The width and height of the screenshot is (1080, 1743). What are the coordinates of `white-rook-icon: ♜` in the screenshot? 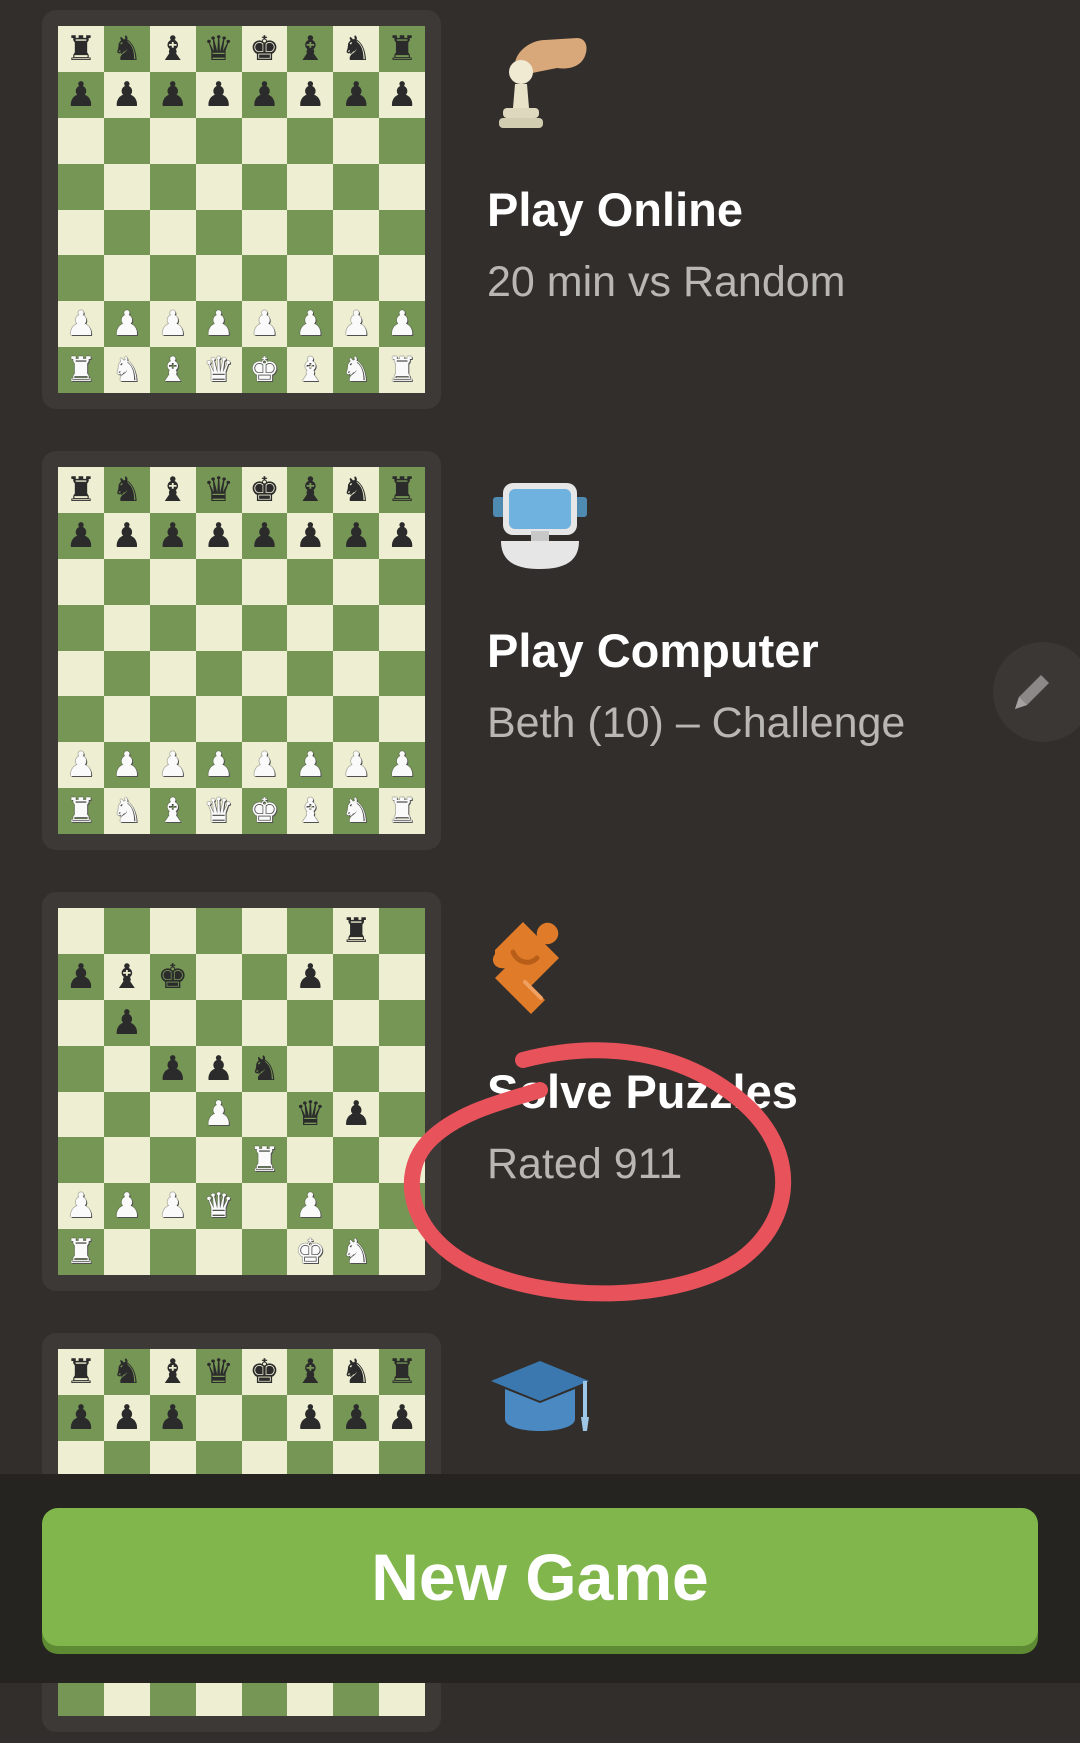 It's located at (402, 370).